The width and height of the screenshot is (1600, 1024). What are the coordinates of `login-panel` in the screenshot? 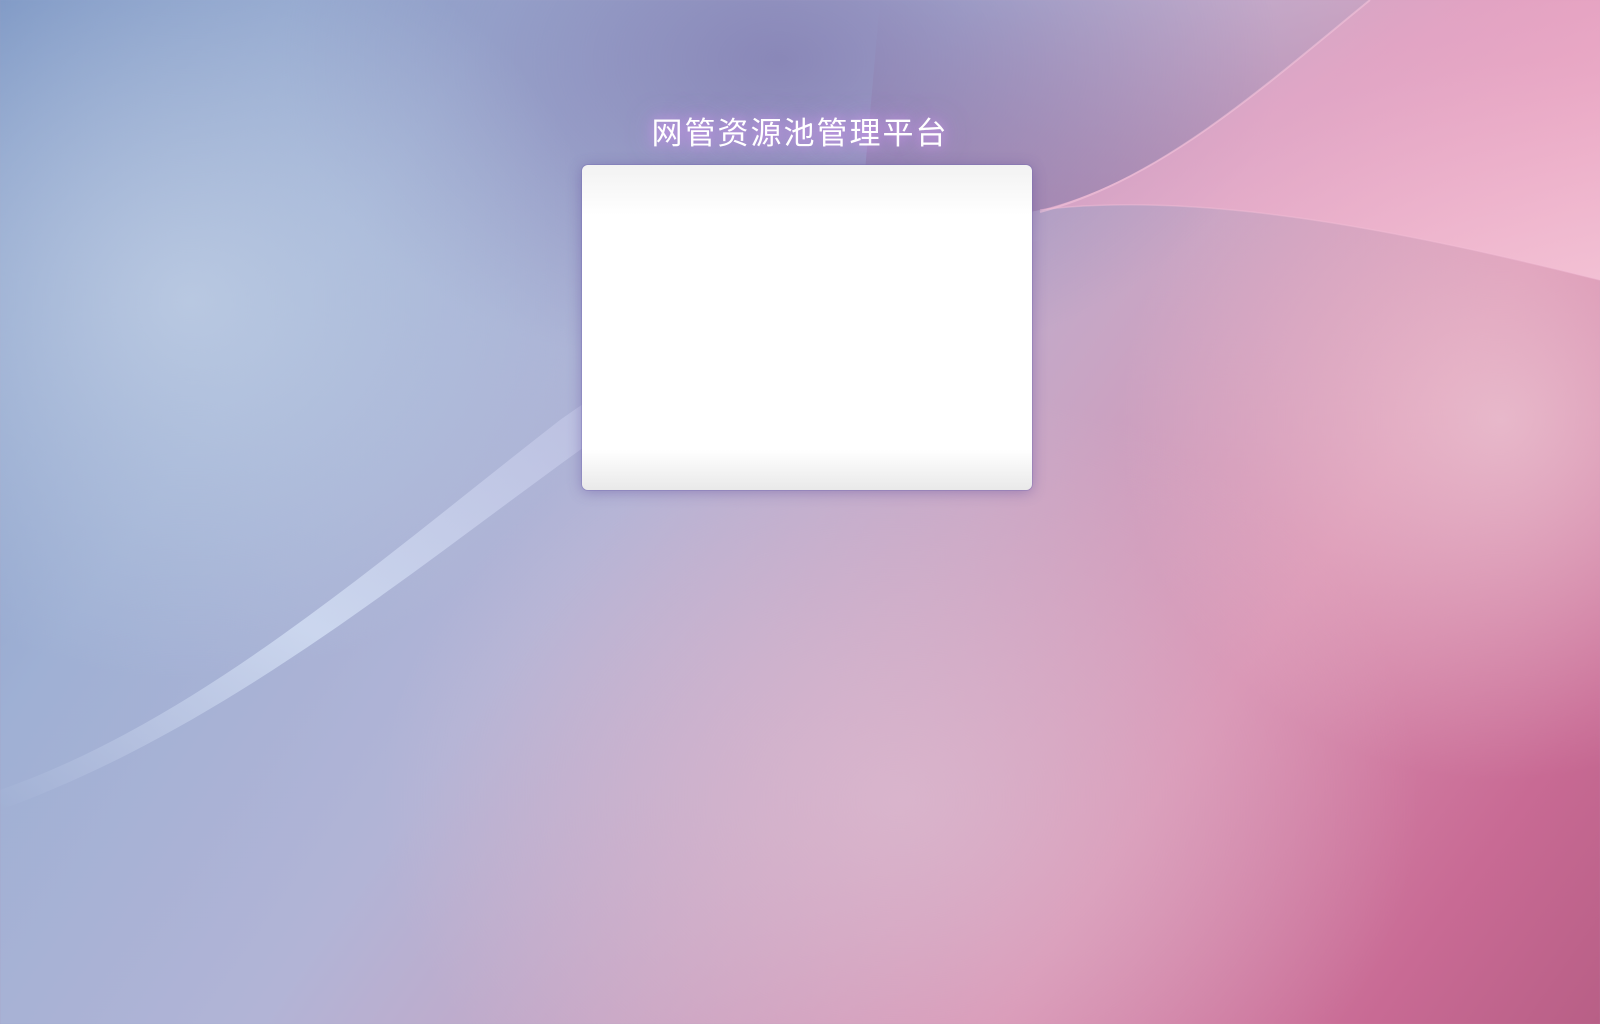 It's located at (807, 327).